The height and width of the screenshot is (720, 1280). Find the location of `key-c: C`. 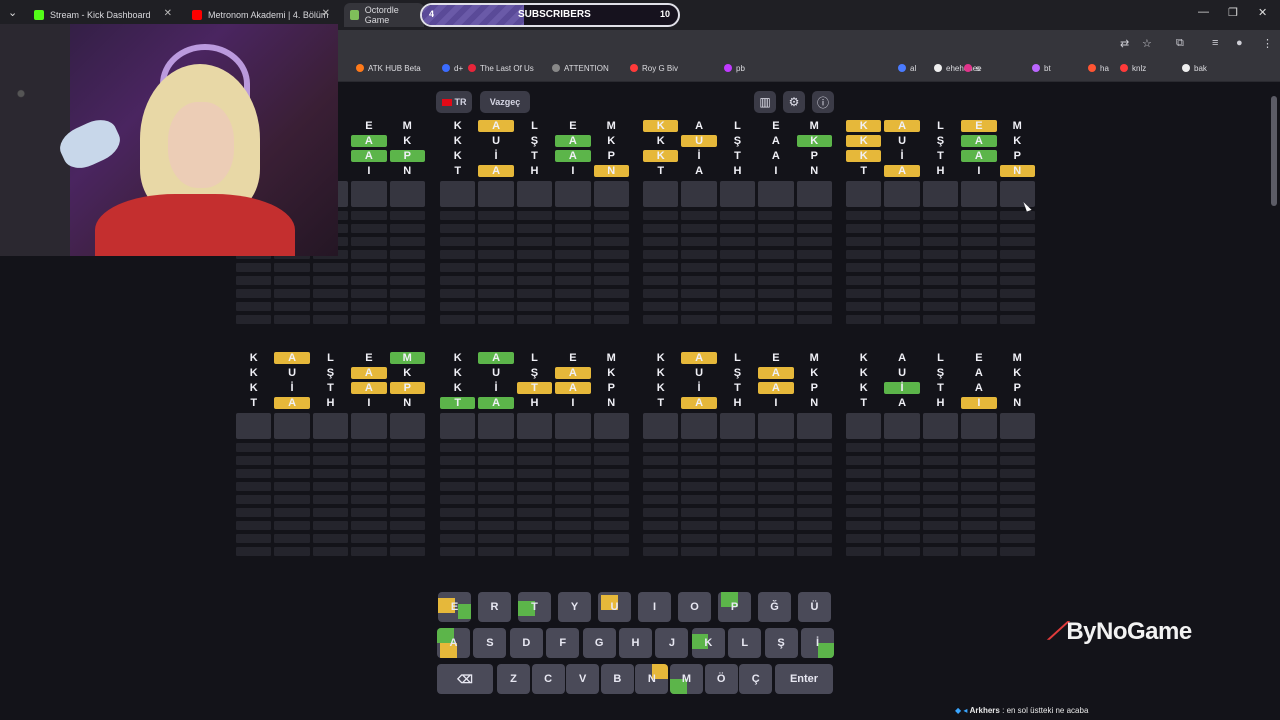

key-c: C is located at coordinates (548, 679).